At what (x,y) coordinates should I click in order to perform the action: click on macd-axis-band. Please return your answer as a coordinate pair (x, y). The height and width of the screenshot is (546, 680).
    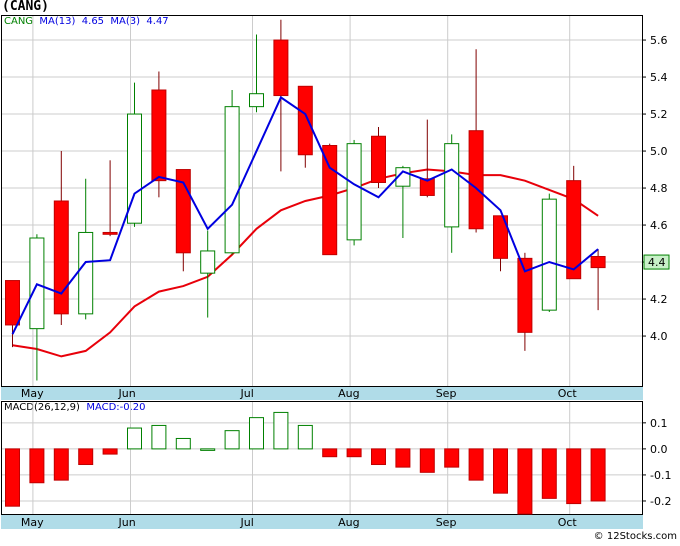
    Looking at the image, I should click on (322, 522).